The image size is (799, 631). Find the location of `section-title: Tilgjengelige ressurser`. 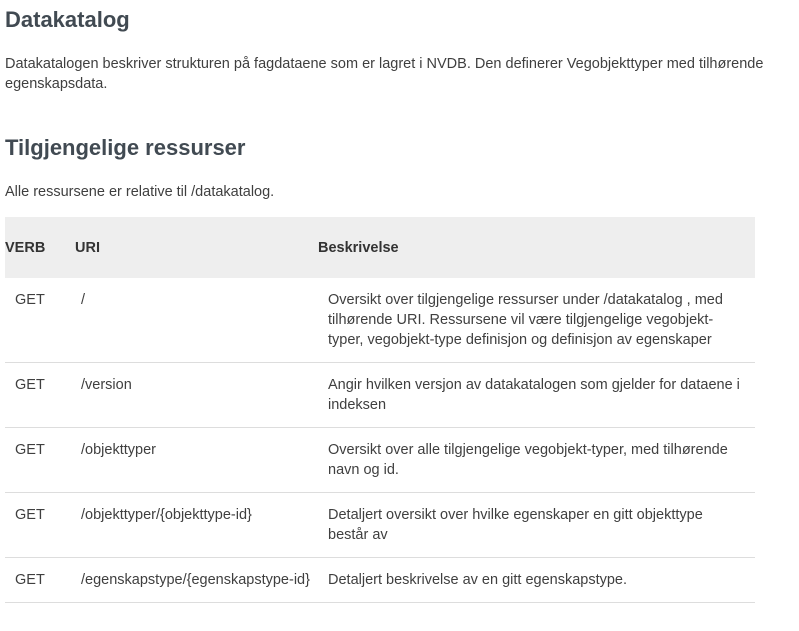

section-title: Tilgjengelige ressurser is located at coordinates (125, 147).